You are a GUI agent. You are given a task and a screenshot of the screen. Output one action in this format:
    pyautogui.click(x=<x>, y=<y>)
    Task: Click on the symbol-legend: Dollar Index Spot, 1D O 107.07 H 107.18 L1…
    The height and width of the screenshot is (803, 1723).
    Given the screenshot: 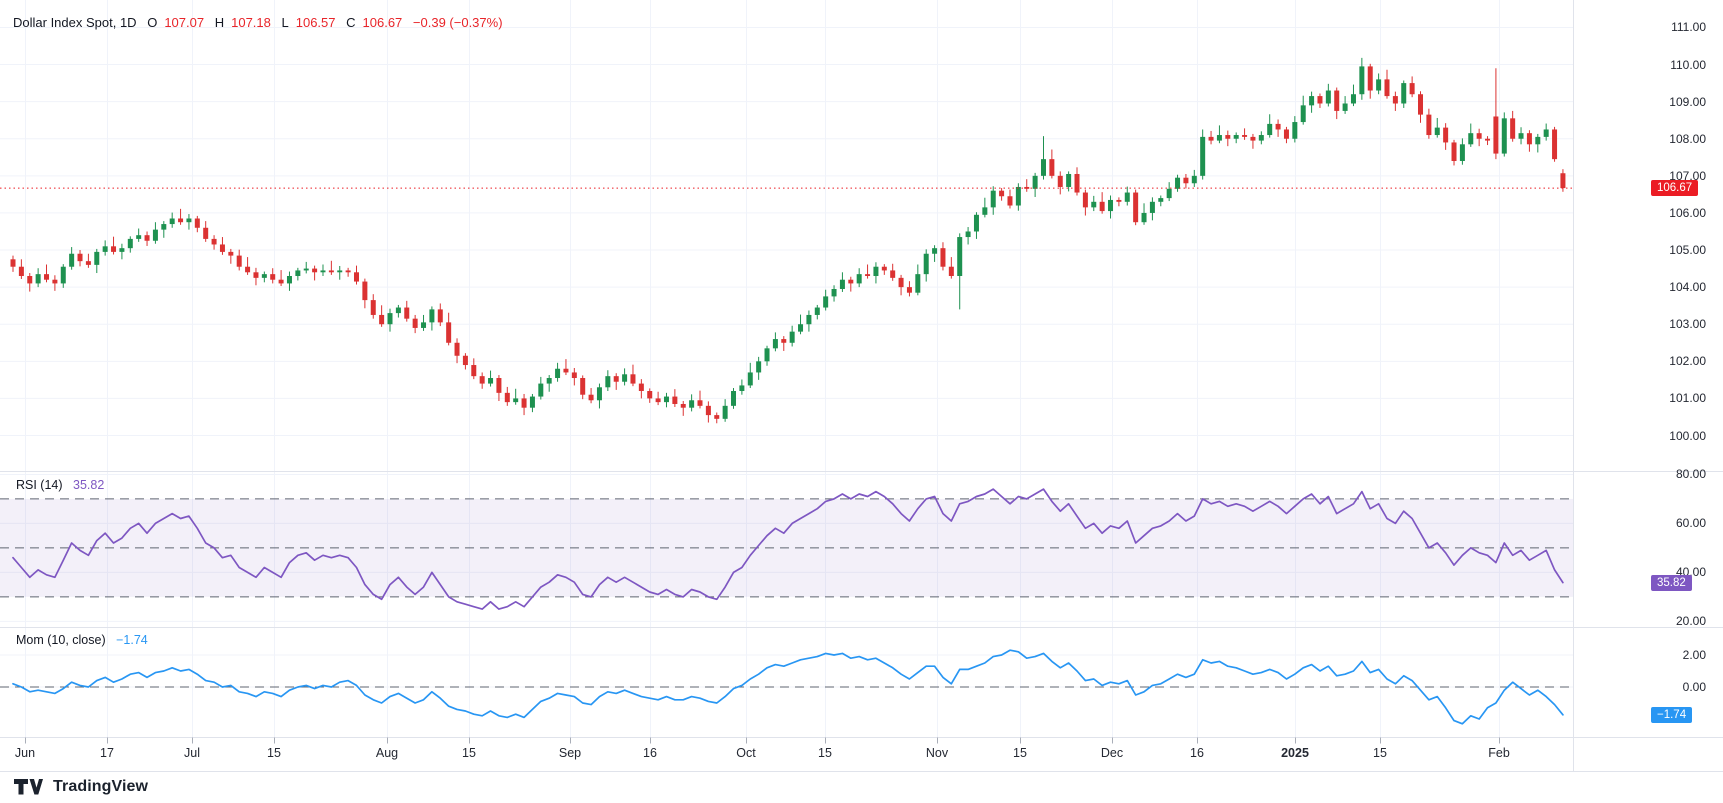 What is the action you would take?
    pyautogui.click(x=261, y=22)
    